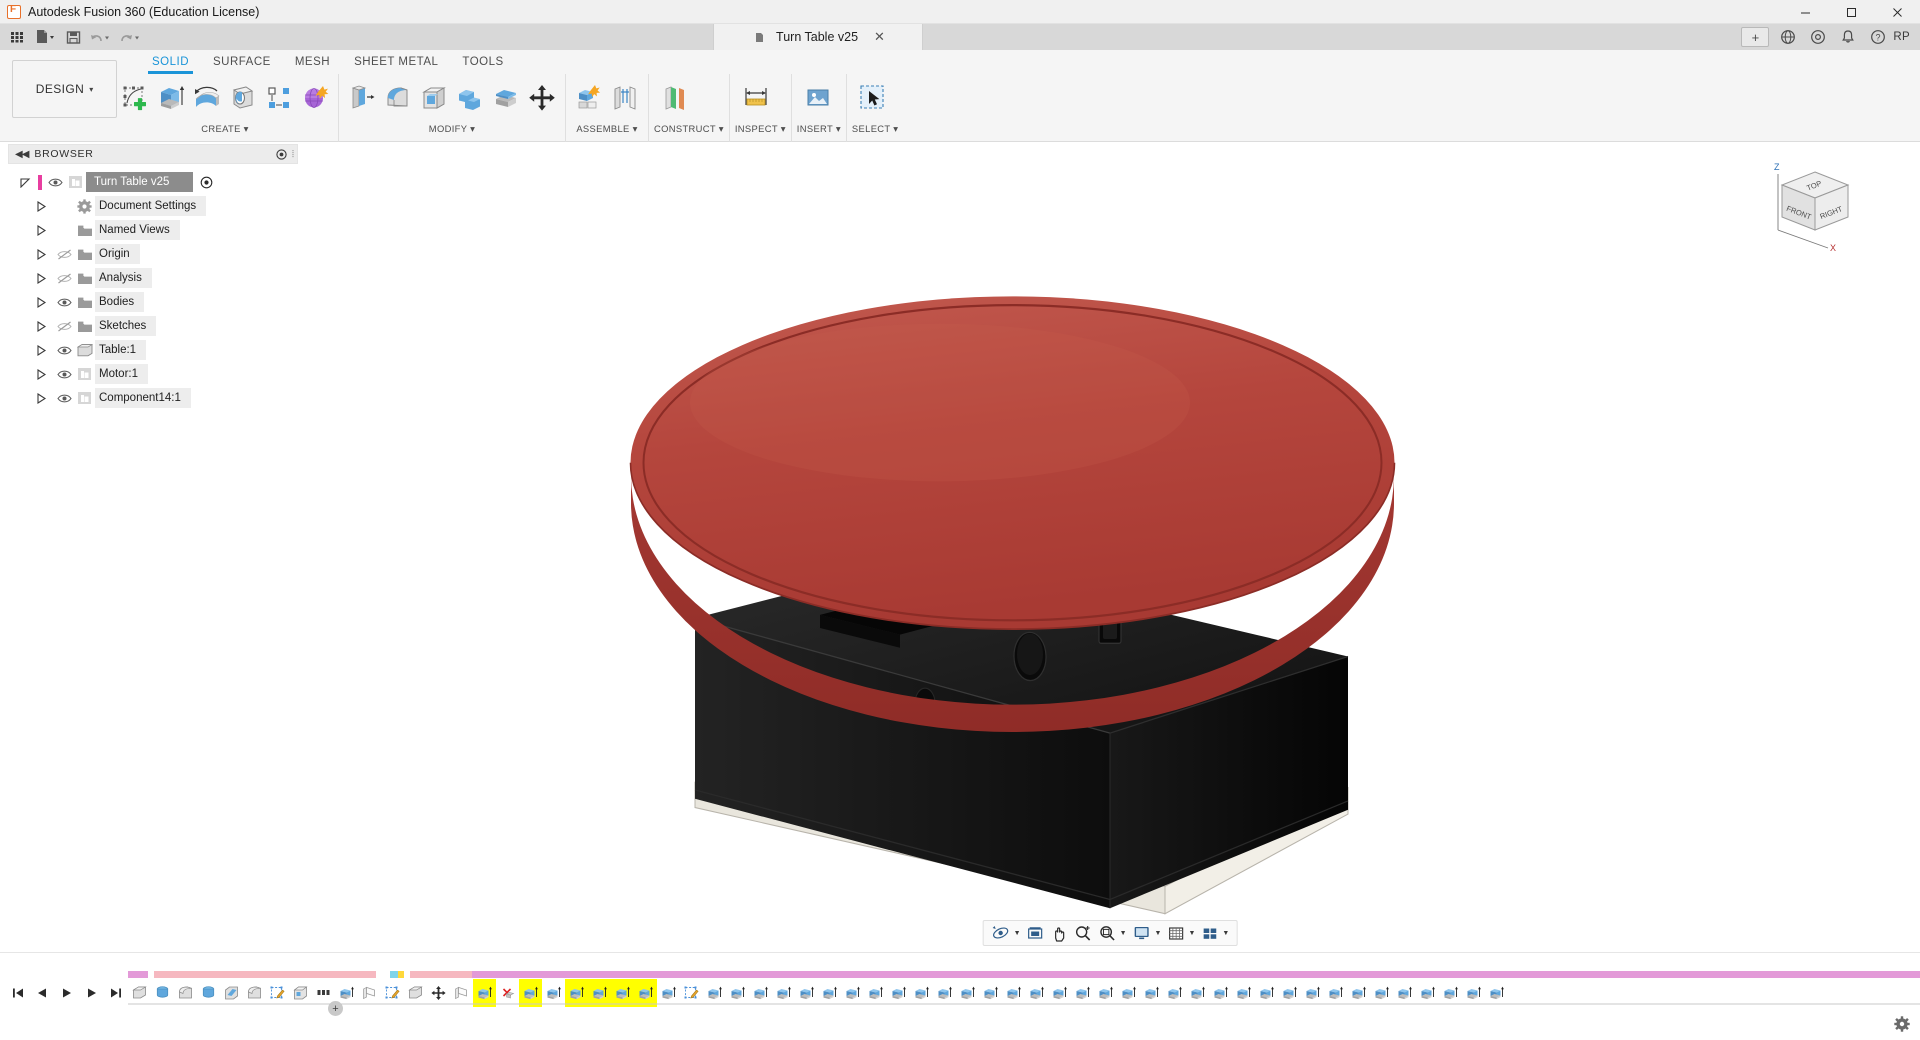 This screenshot has height=1040, width=1920. I want to click on extrude-button, so click(171, 98).